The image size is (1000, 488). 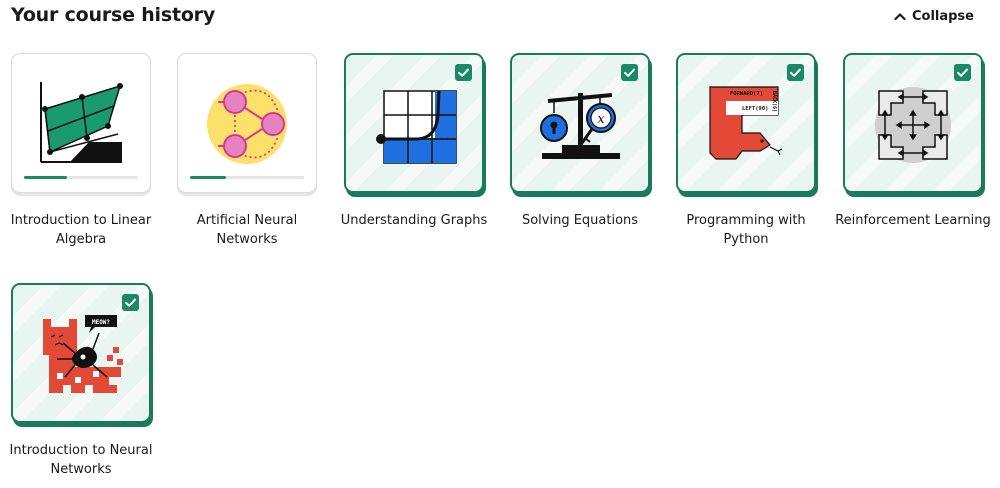 I want to click on course-card-solving-equations: x Solving Equations, so click(x=593, y=153).